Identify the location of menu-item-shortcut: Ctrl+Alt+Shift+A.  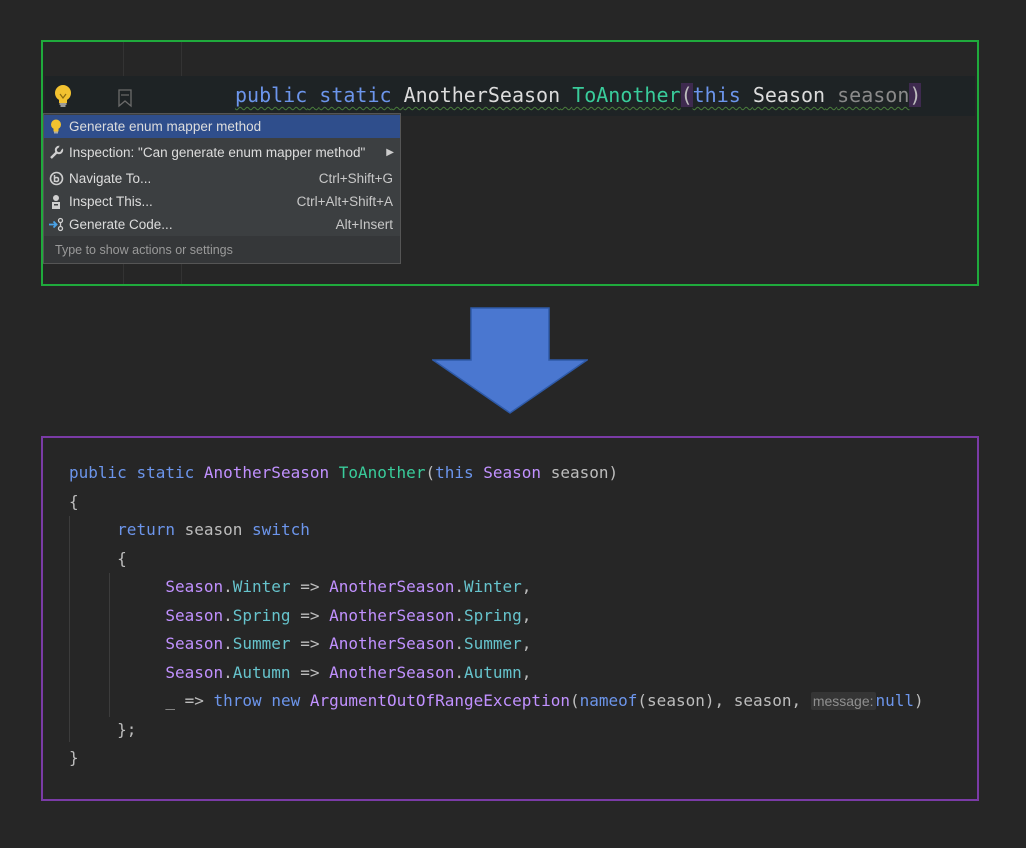
(344, 201).